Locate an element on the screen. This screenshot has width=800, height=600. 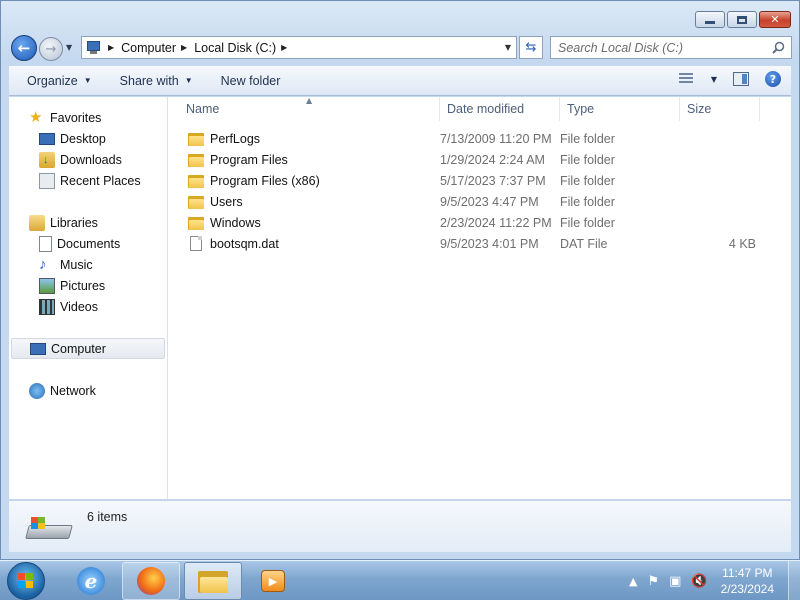
maximize-button is located at coordinates (742, 19).